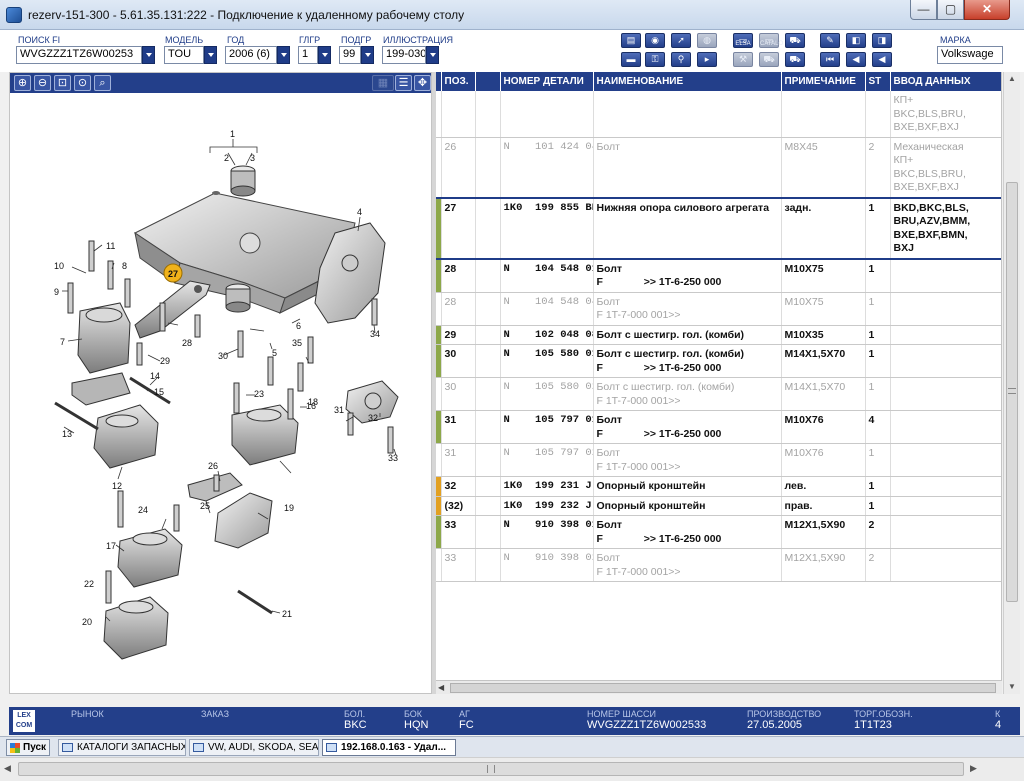 The image size is (1024, 781). Describe the element at coordinates (655, 40) in the screenshot. I see `search-parts-icon: ◉` at that location.